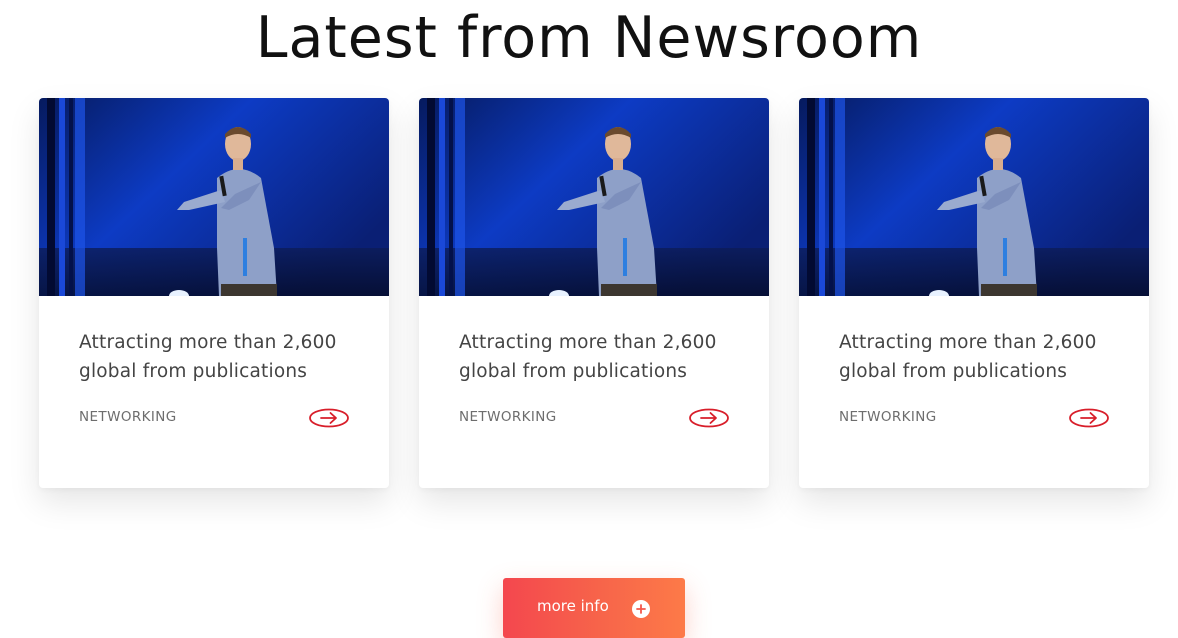 The height and width of the screenshot is (638, 1178). I want to click on more-info-button: more info, so click(594, 608).